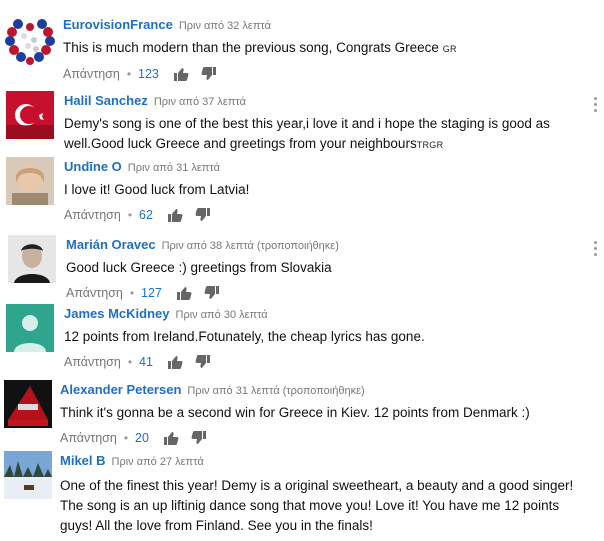 The image size is (604, 541). Describe the element at coordinates (148, 74) in the screenshot. I see `like-count: 123` at that location.